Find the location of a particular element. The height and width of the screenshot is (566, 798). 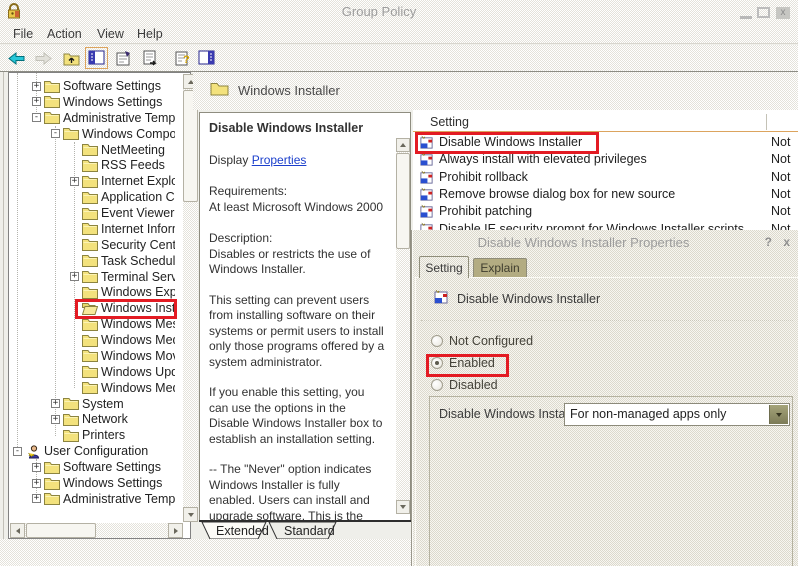

tree-item-rss-feeds: RSS Feeds is located at coordinates (117, 165).